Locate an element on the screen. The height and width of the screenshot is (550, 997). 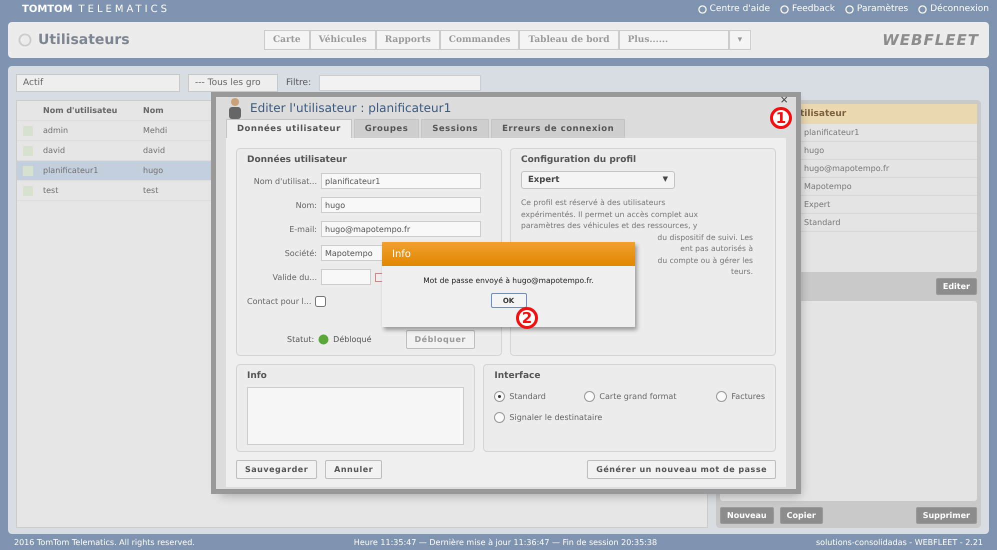
section-title: Info is located at coordinates (257, 376).